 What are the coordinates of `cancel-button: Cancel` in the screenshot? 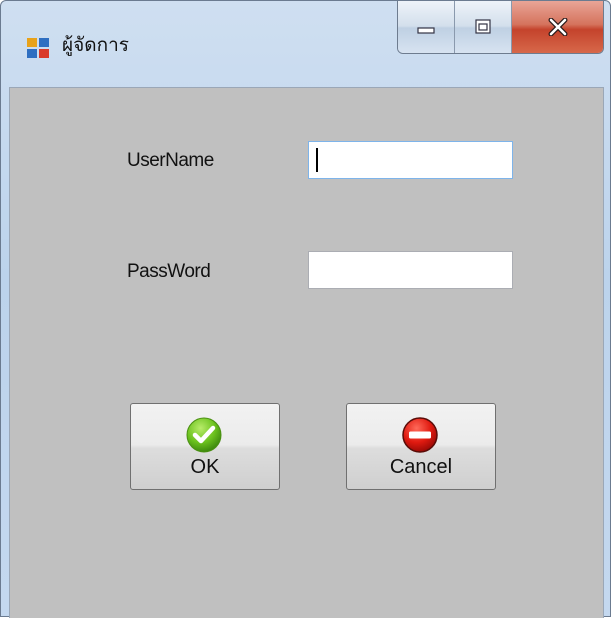 It's located at (421, 446).